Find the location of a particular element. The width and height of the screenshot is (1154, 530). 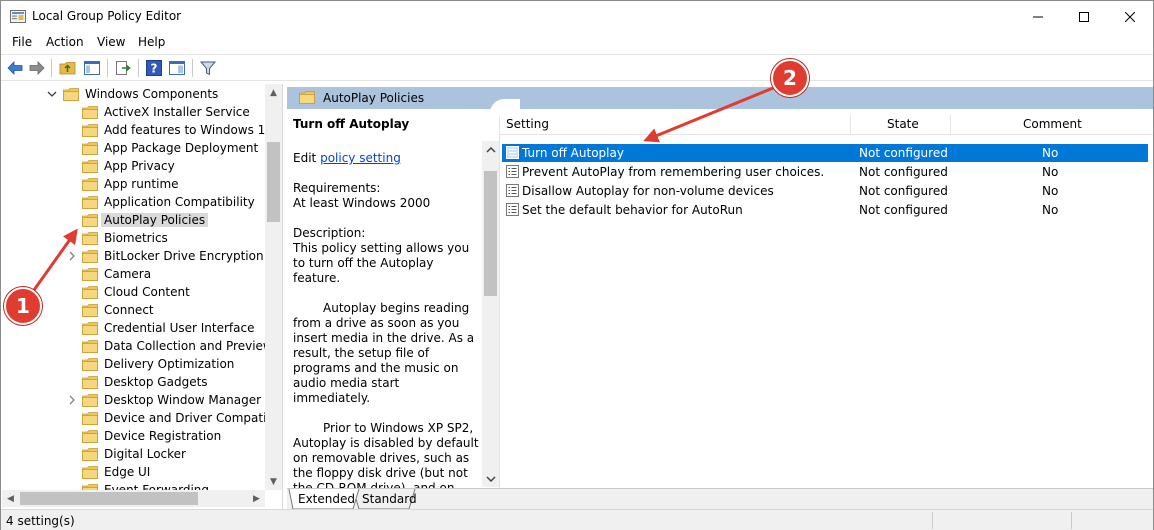

edit-policy-setting-link: policy setting is located at coordinates (360, 158).